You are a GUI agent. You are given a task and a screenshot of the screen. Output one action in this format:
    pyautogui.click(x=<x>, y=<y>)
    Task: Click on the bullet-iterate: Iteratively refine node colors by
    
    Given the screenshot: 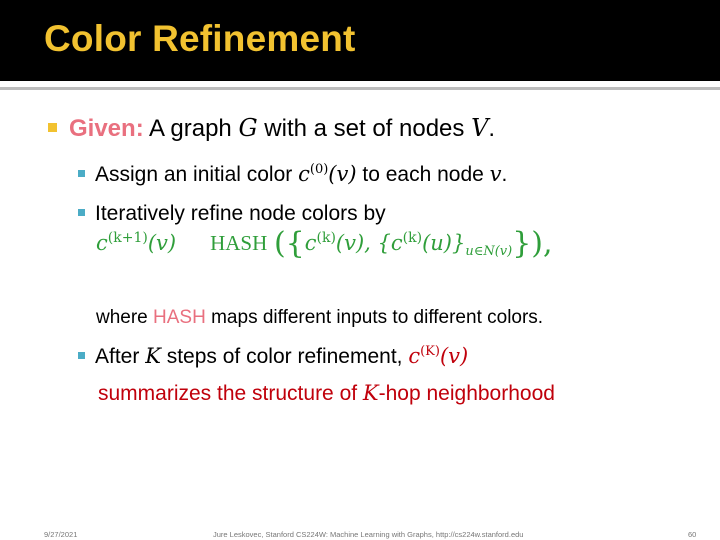 What is the action you would take?
    pyautogui.click(x=232, y=214)
    